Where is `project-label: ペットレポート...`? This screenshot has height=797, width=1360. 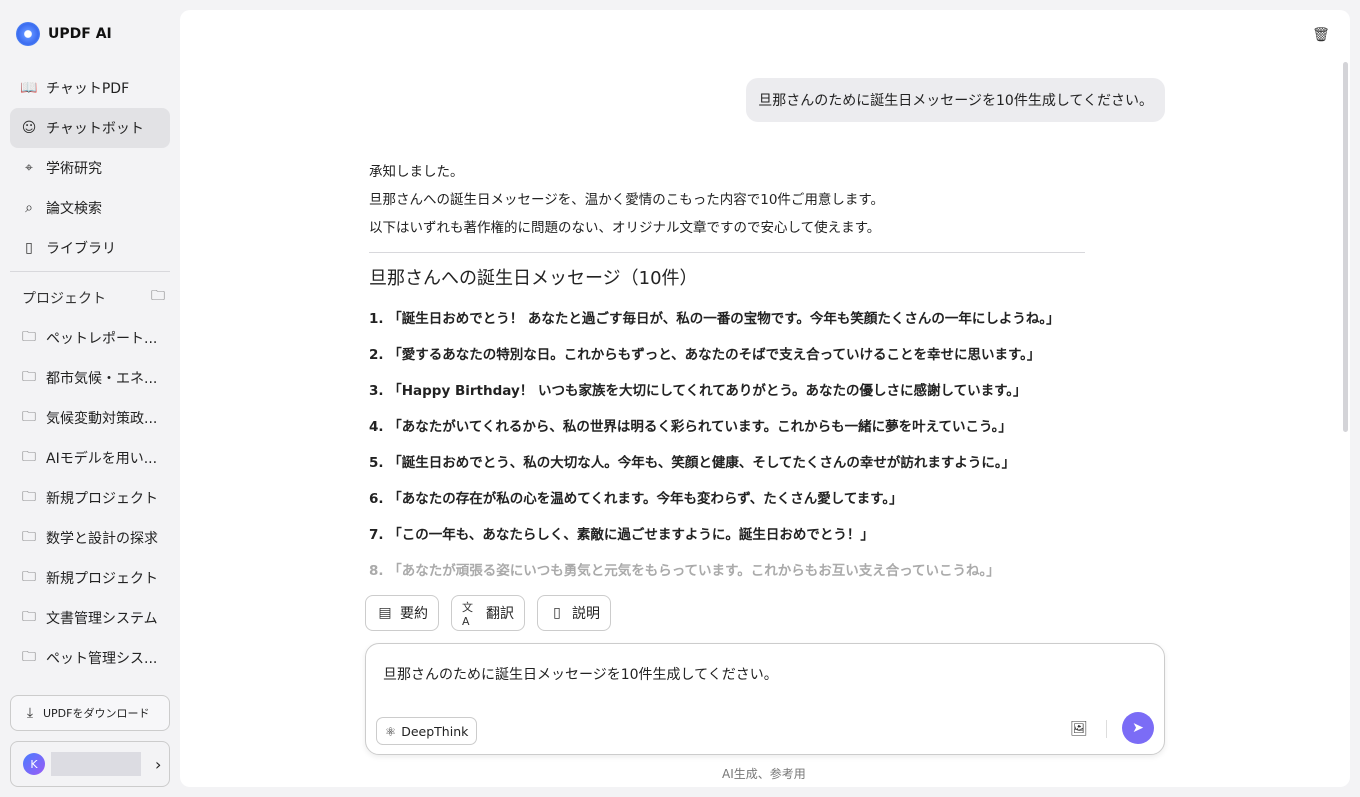 project-label: ペットレポート... is located at coordinates (102, 339).